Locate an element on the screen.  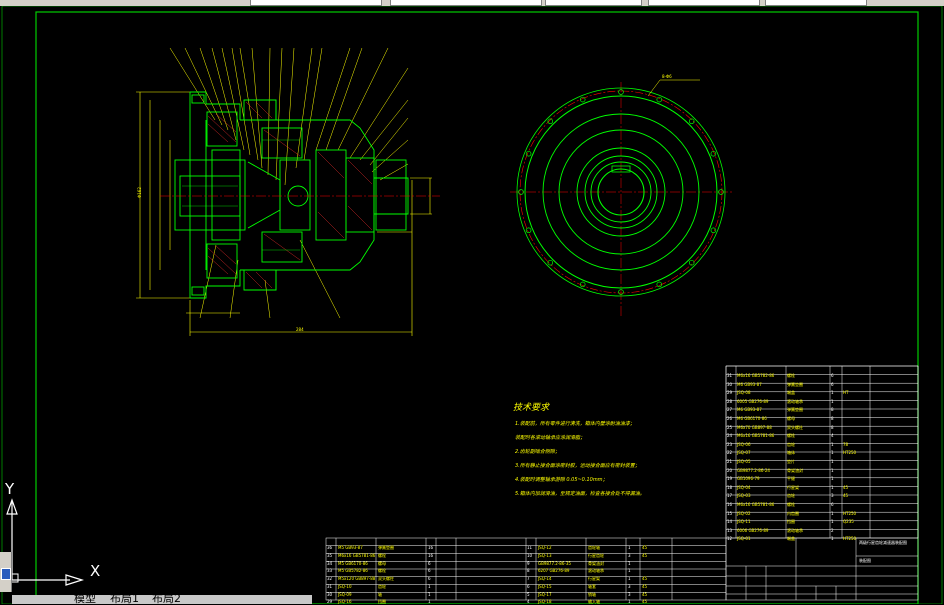
bom-cell: 26 is located at coordinates (730, 418).